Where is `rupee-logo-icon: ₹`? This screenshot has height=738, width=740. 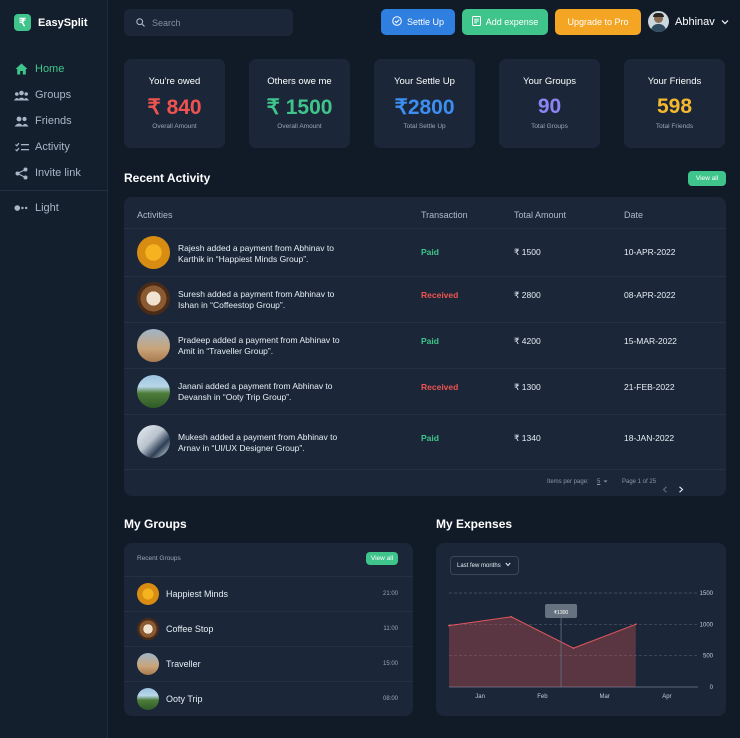 rupee-logo-icon: ₹ is located at coordinates (22, 22).